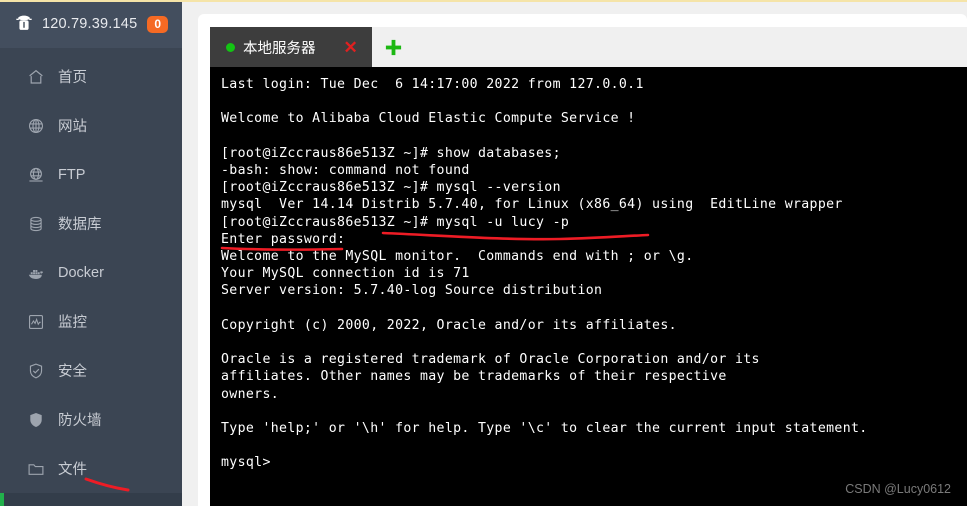 The width and height of the screenshot is (967, 506). I want to click on firewall-shield-icon, so click(36, 419).